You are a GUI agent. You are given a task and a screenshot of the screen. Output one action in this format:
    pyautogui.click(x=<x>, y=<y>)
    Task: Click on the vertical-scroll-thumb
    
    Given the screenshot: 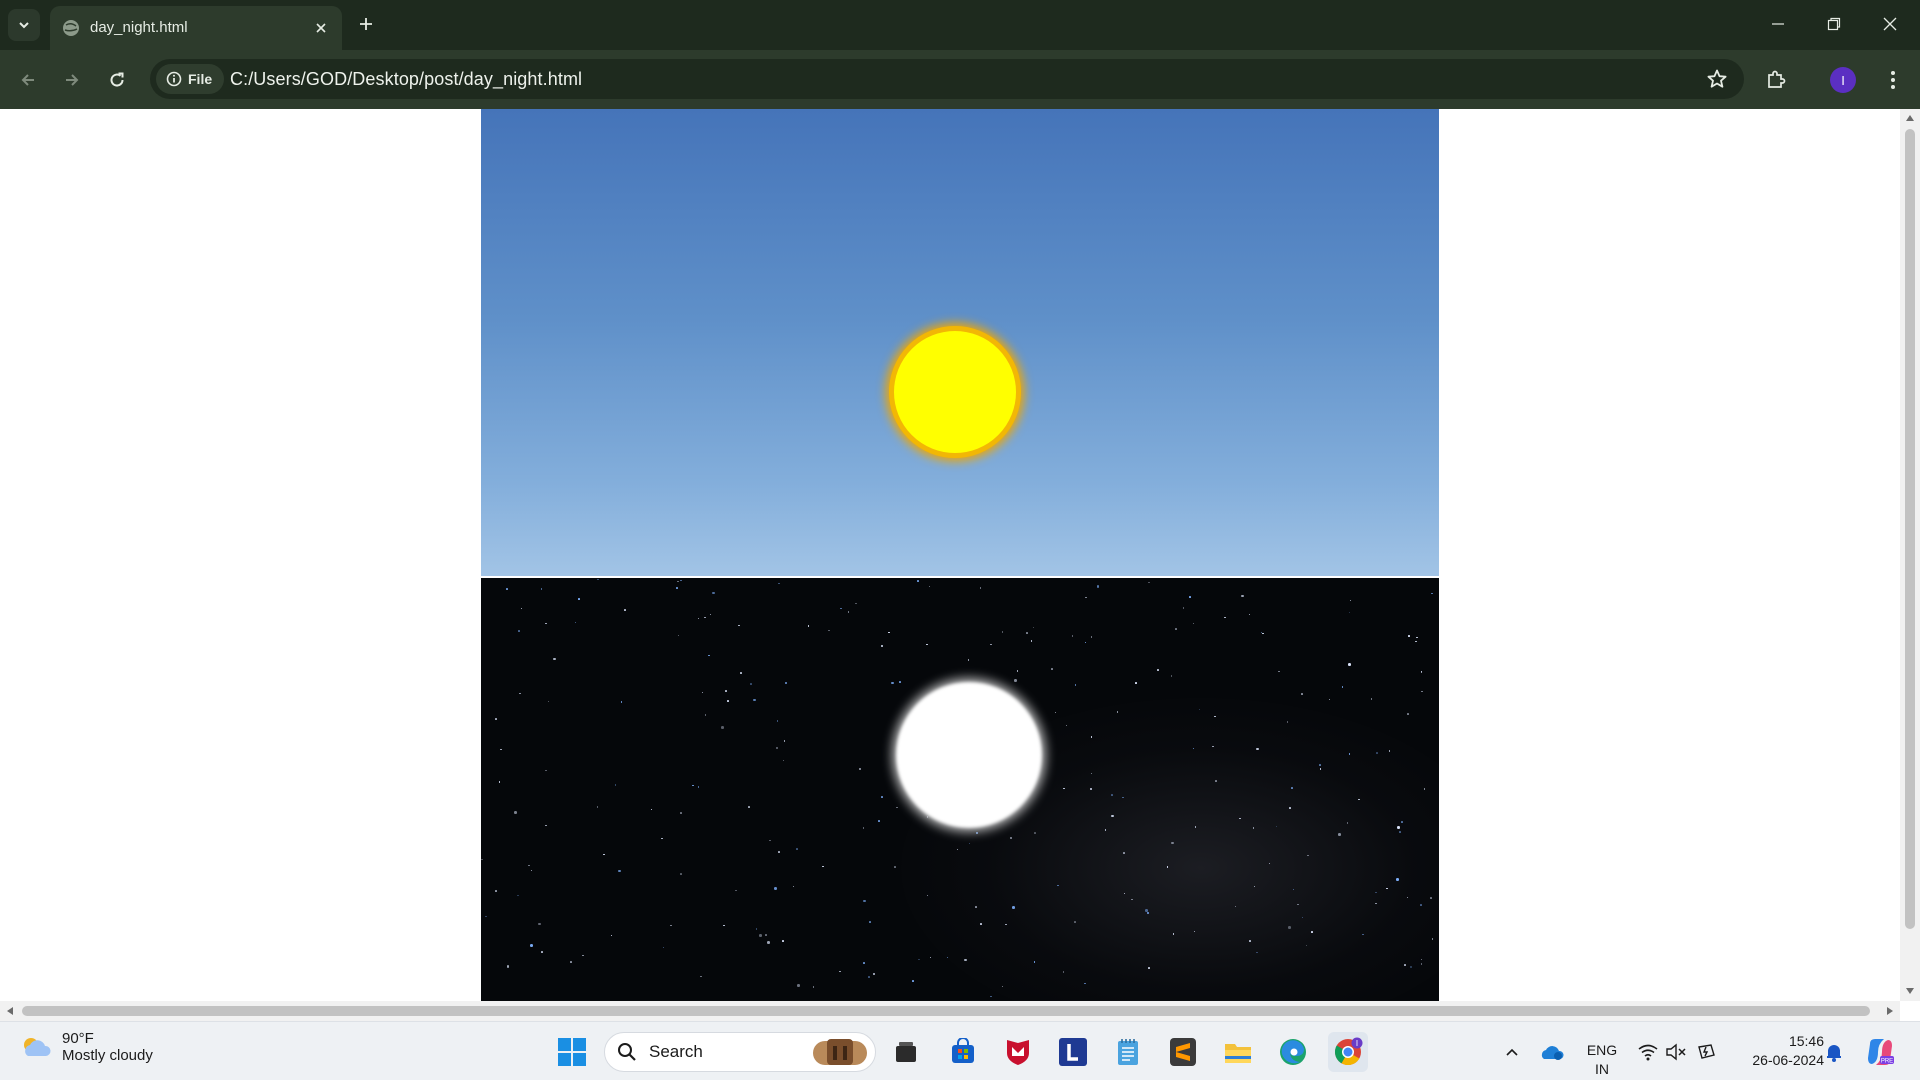 What is the action you would take?
    pyautogui.click(x=1910, y=529)
    